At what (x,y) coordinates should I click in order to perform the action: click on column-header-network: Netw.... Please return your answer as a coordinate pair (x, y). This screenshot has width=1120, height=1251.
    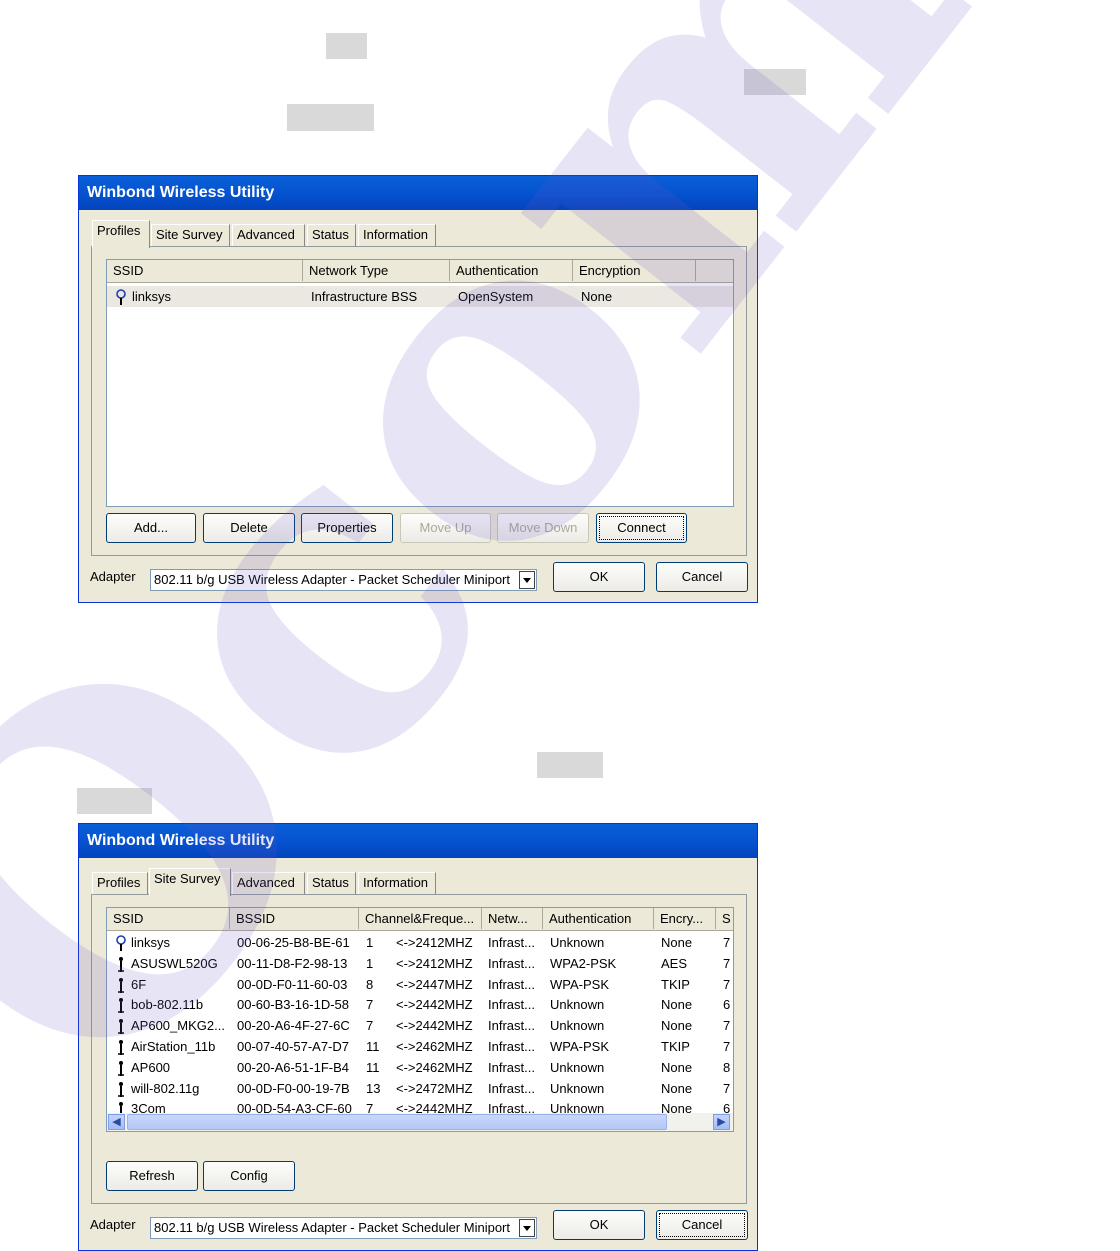
    Looking at the image, I should click on (512, 918).